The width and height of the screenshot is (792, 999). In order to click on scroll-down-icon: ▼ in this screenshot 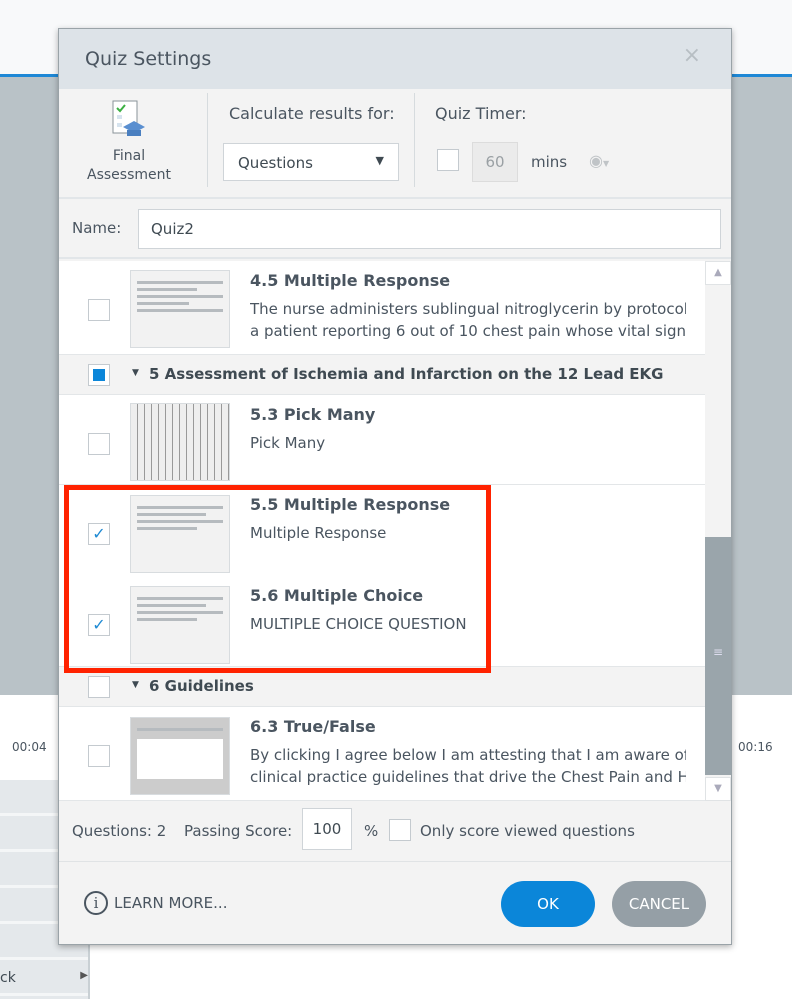, I will do `click(718, 789)`.